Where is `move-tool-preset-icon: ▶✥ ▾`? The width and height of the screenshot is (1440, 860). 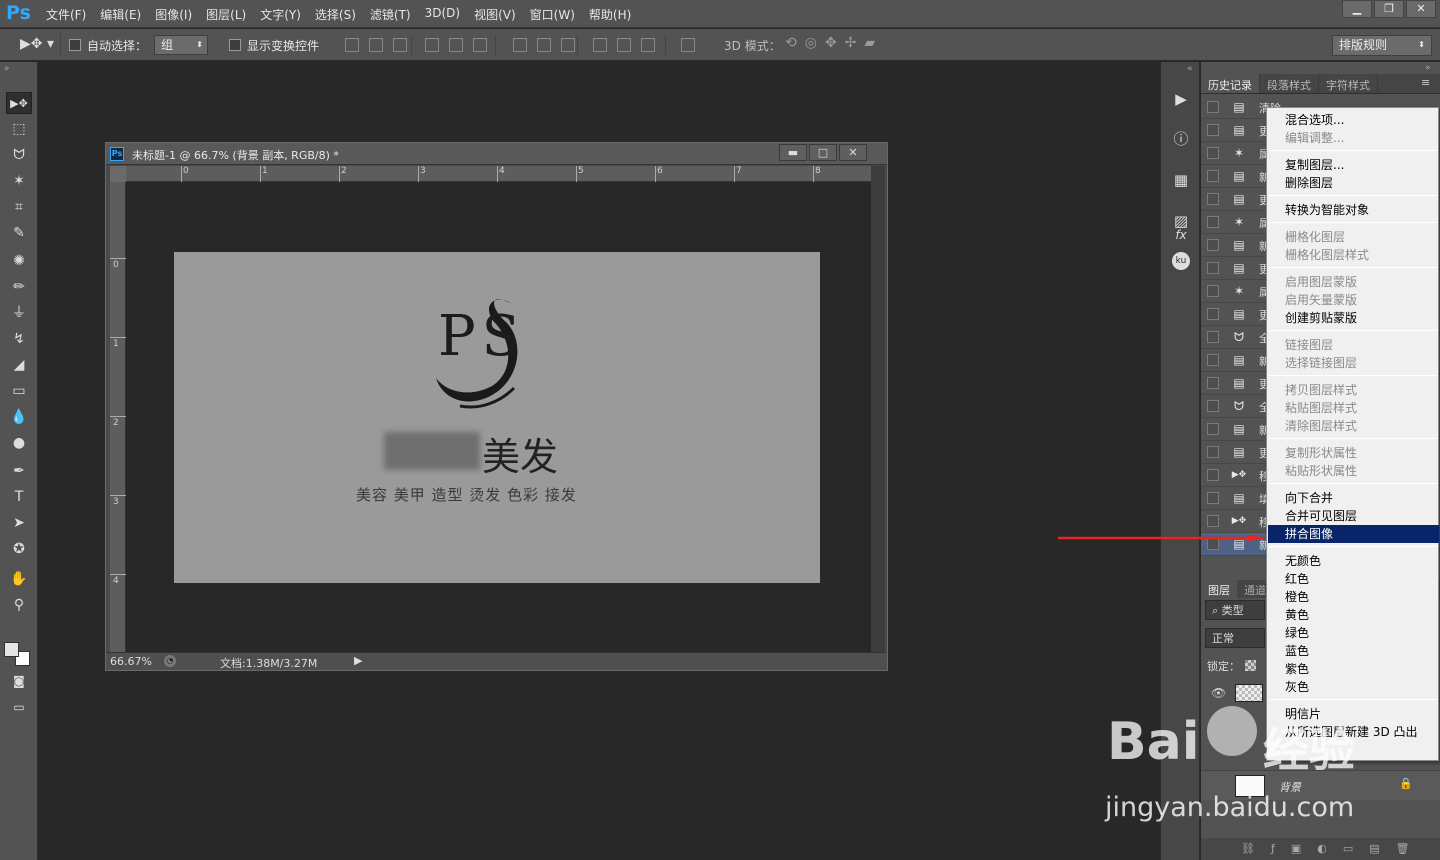
move-tool-preset-icon: ▶✥ ▾ is located at coordinates (37, 44).